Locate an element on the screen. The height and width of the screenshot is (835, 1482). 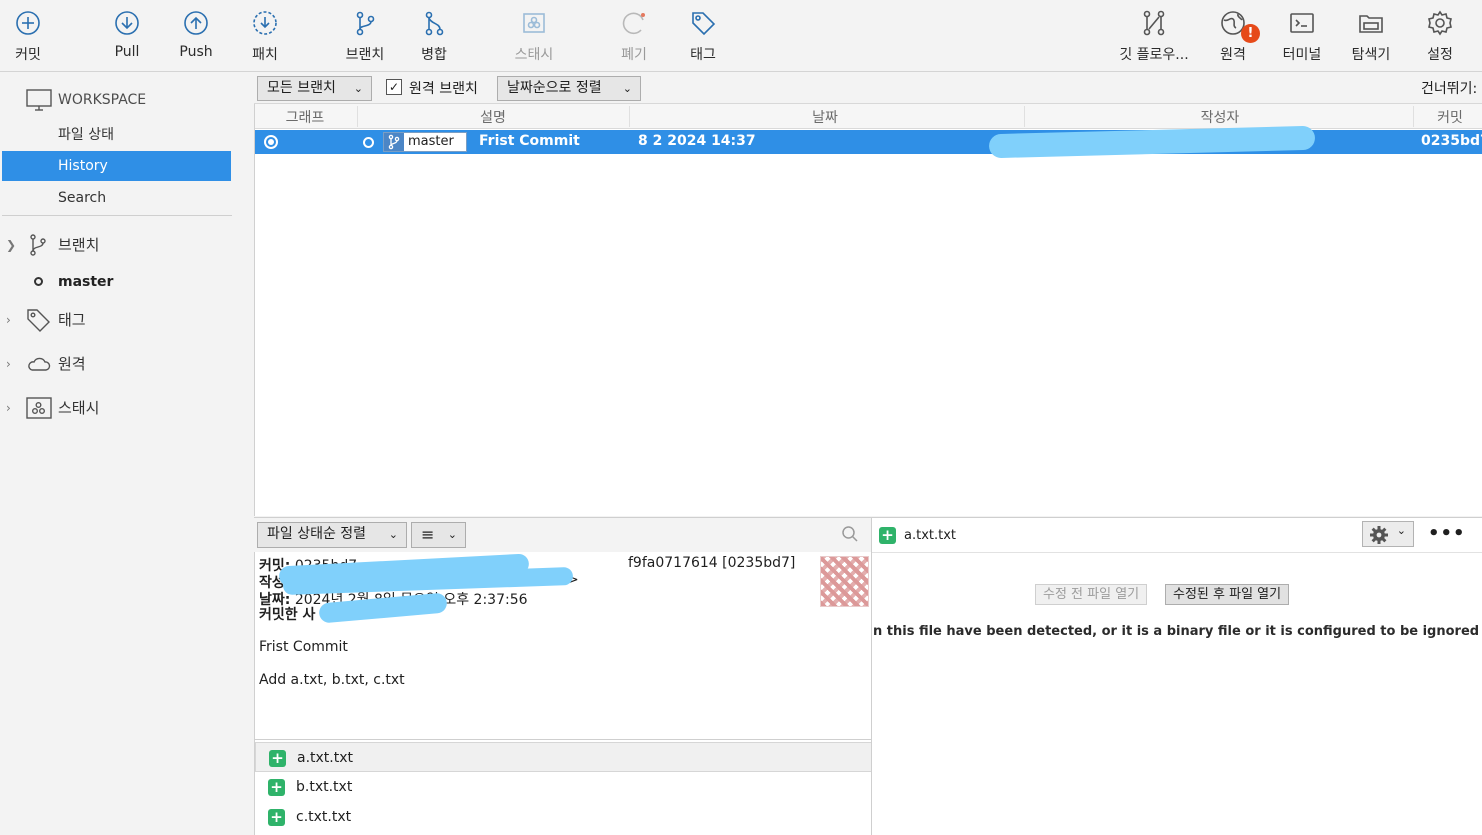
remotes-label: 원격 is located at coordinates (72, 364).